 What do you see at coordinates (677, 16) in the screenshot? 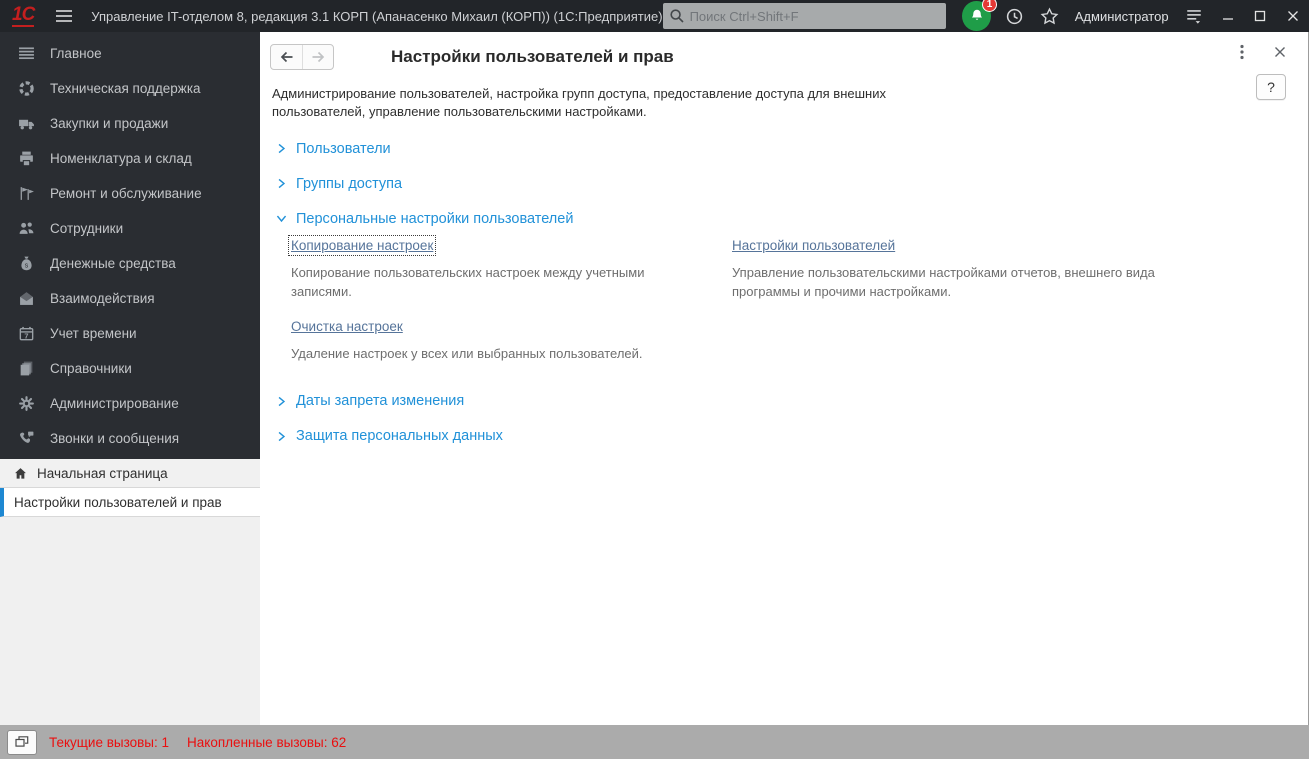
I see `search-icon` at bounding box center [677, 16].